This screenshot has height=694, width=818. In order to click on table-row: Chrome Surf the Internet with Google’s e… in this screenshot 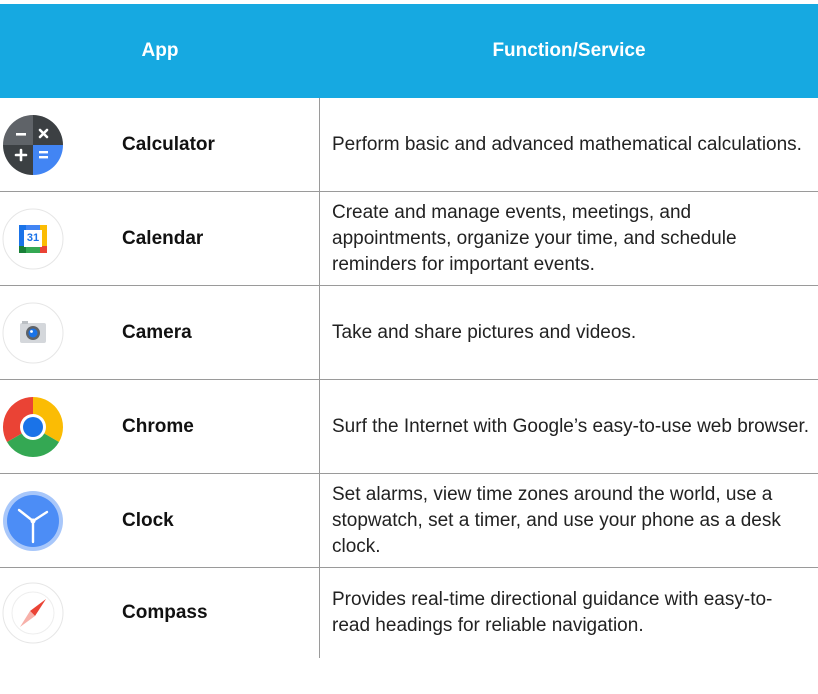, I will do `click(409, 427)`.